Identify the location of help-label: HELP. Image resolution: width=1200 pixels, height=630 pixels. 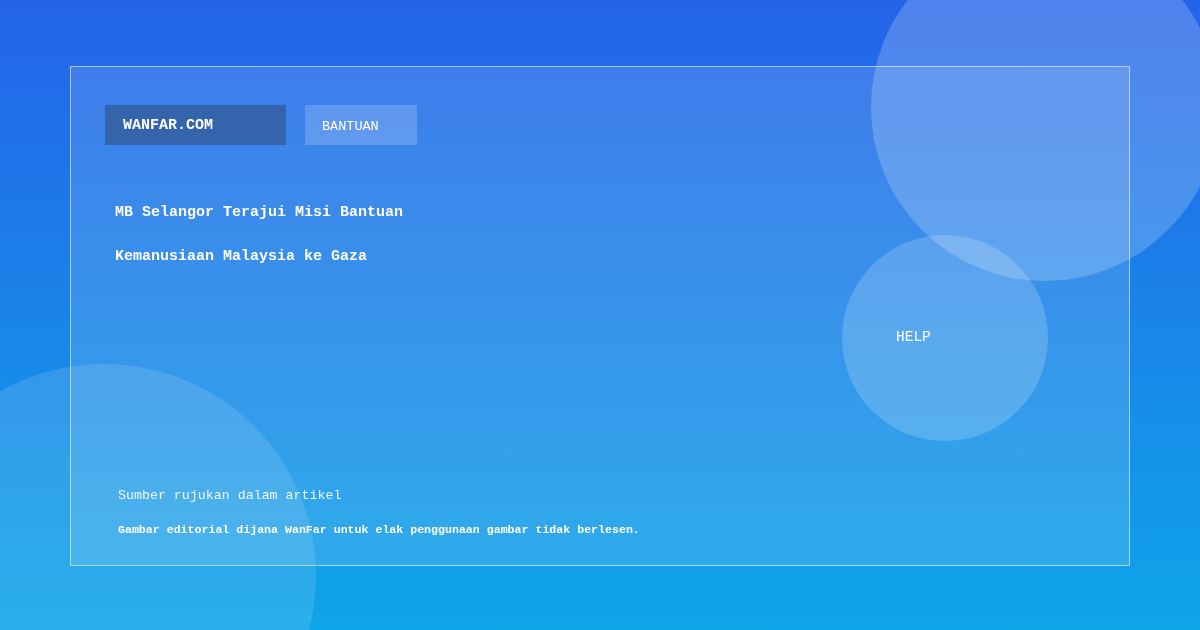
(913, 337).